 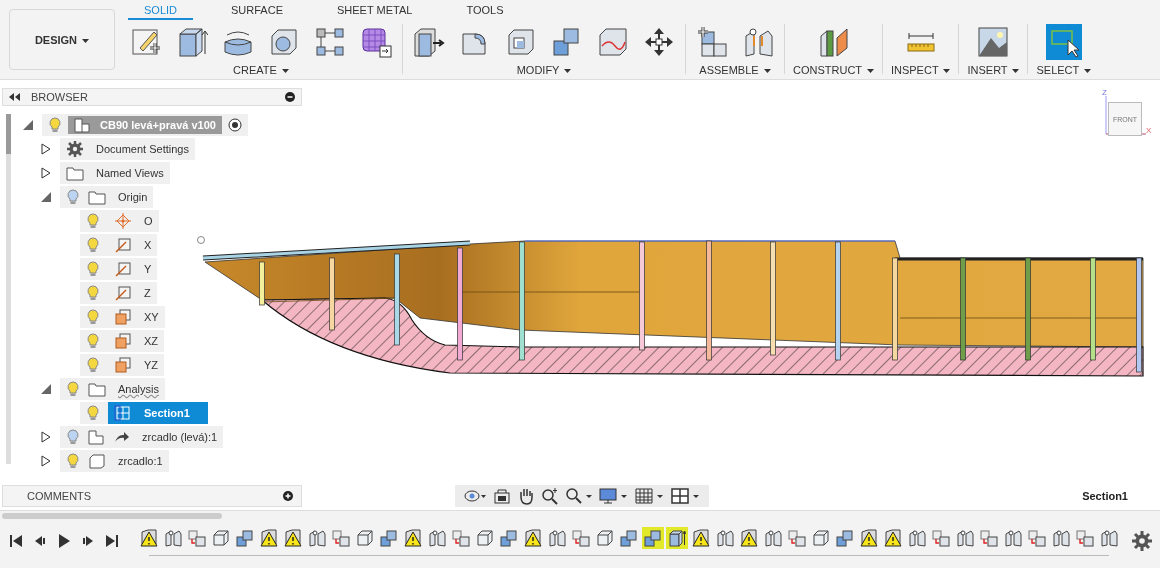 I want to click on tree-item: XY, so click(x=122, y=317).